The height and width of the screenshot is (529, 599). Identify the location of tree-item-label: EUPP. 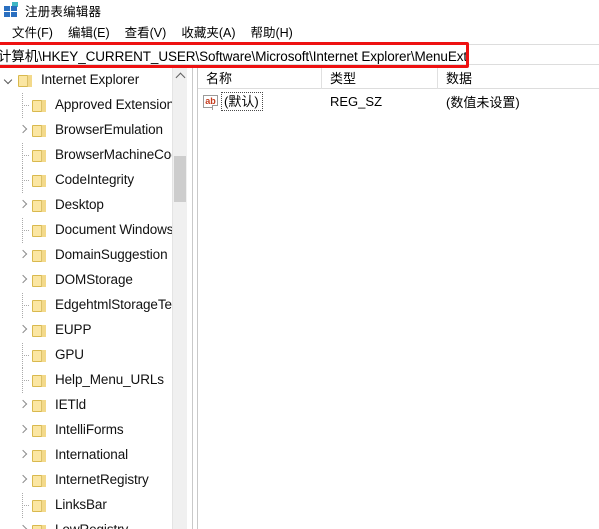
(73, 329).